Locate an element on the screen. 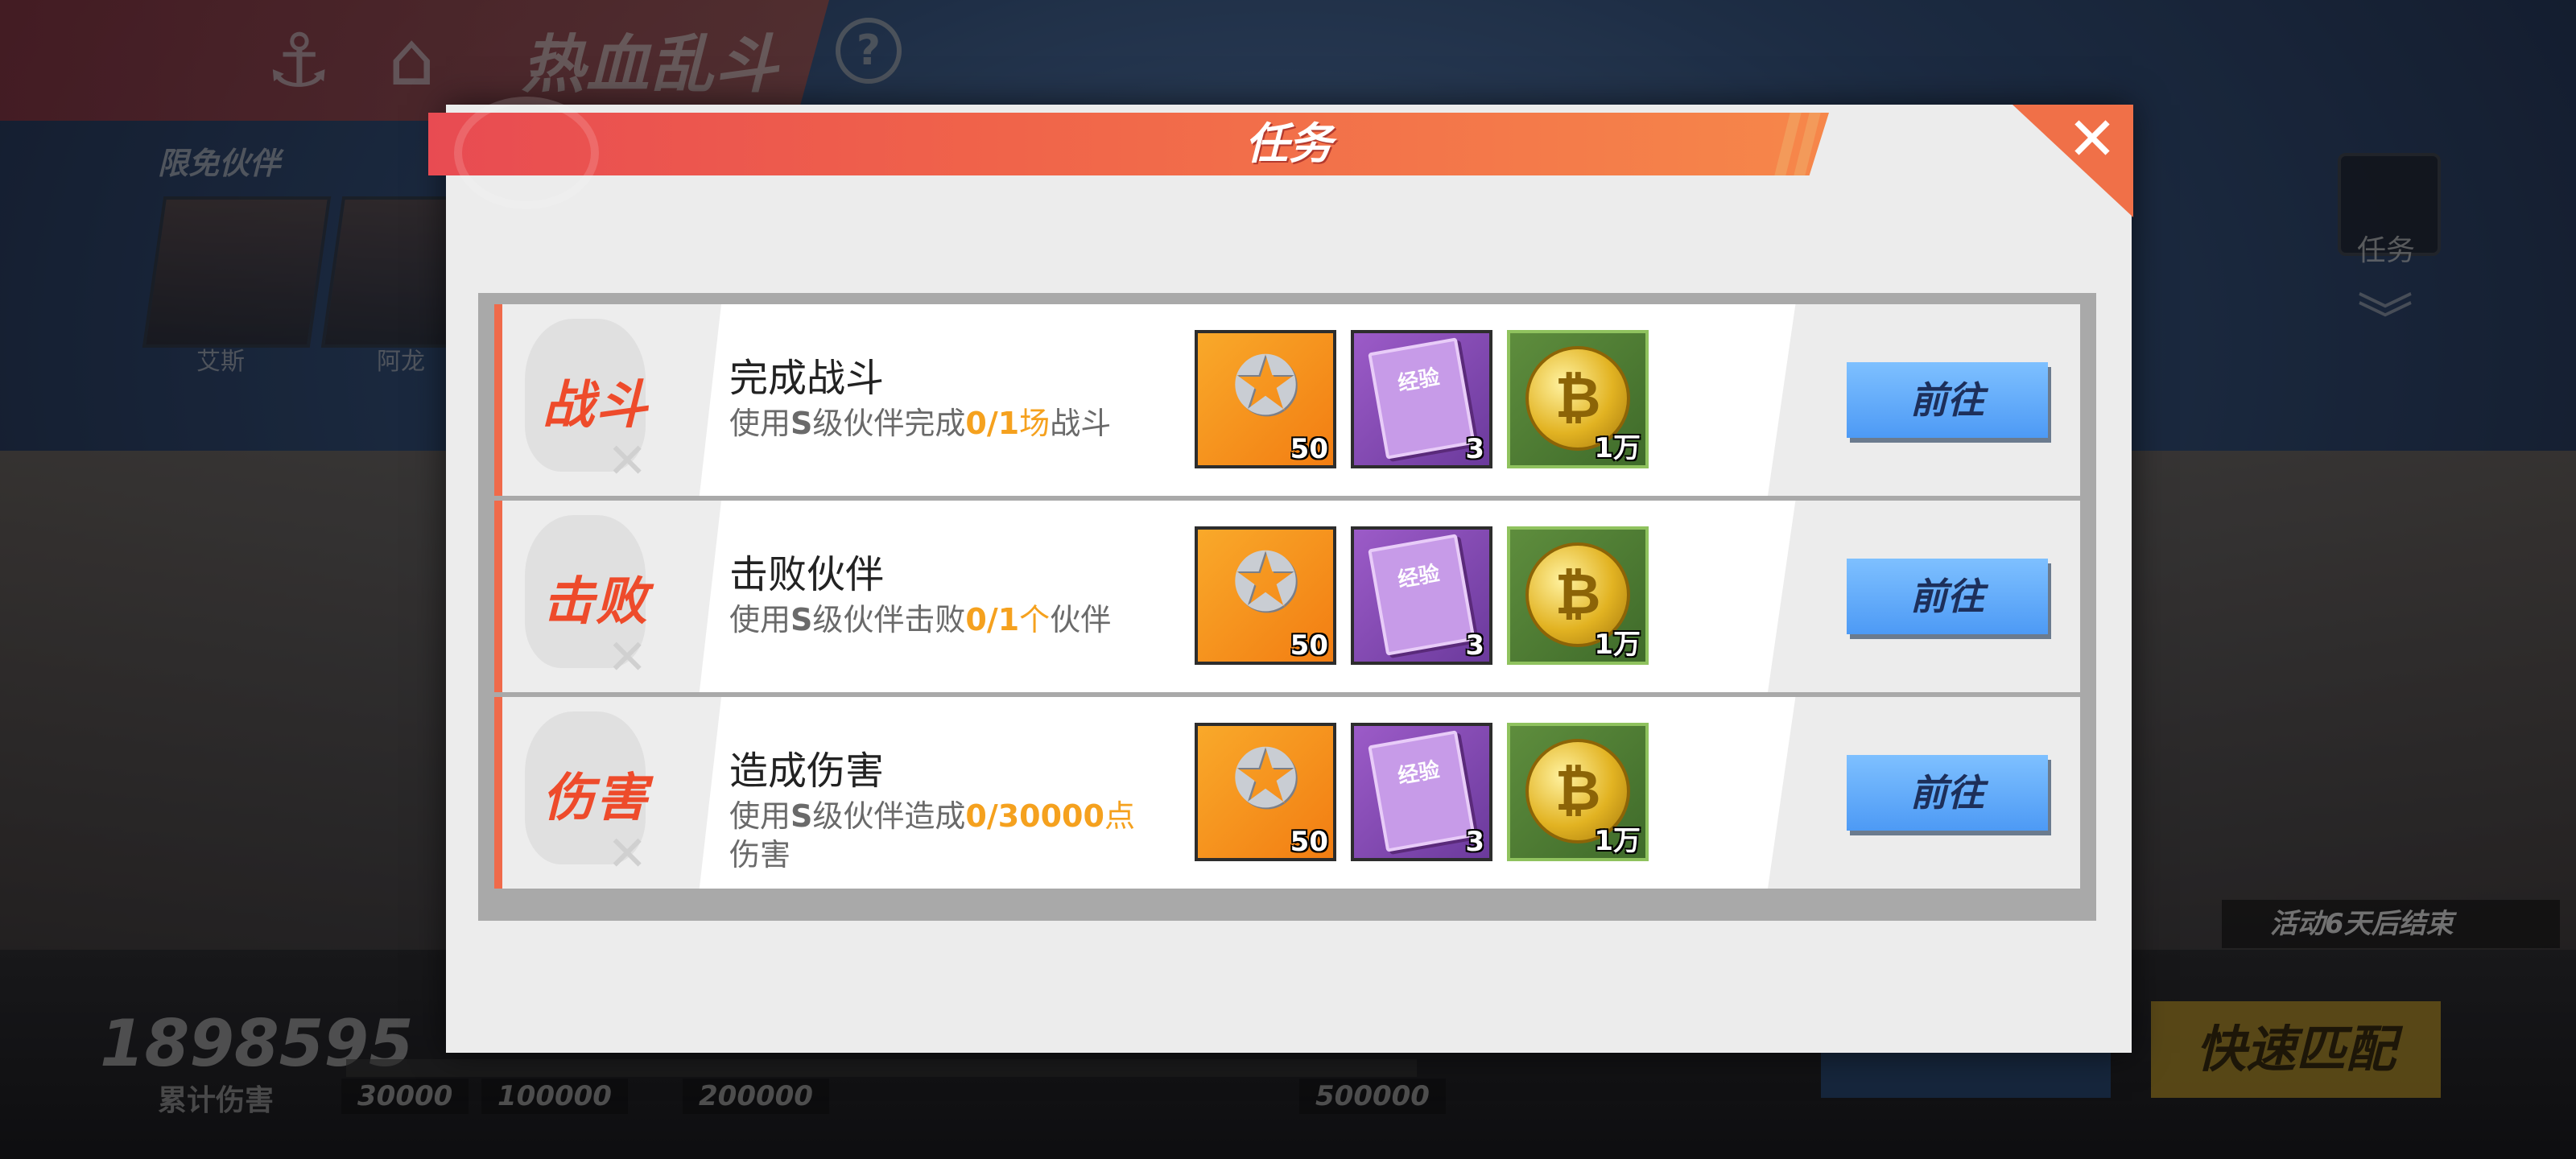 This screenshot has width=2576, height=1159. desc-text: 伙伴 is located at coordinates (1081, 619).